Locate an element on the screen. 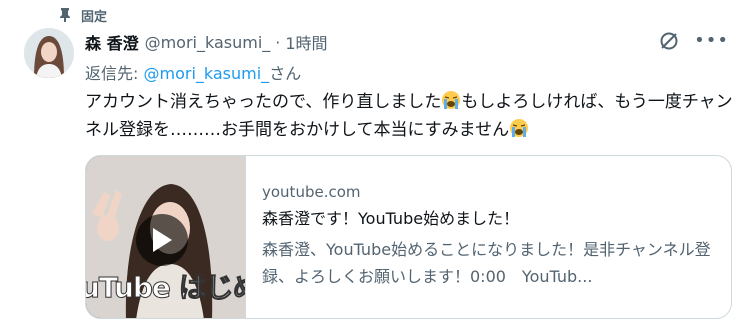 The width and height of the screenshot is (747, 327). play-icon is located at coordinates (162, 240).